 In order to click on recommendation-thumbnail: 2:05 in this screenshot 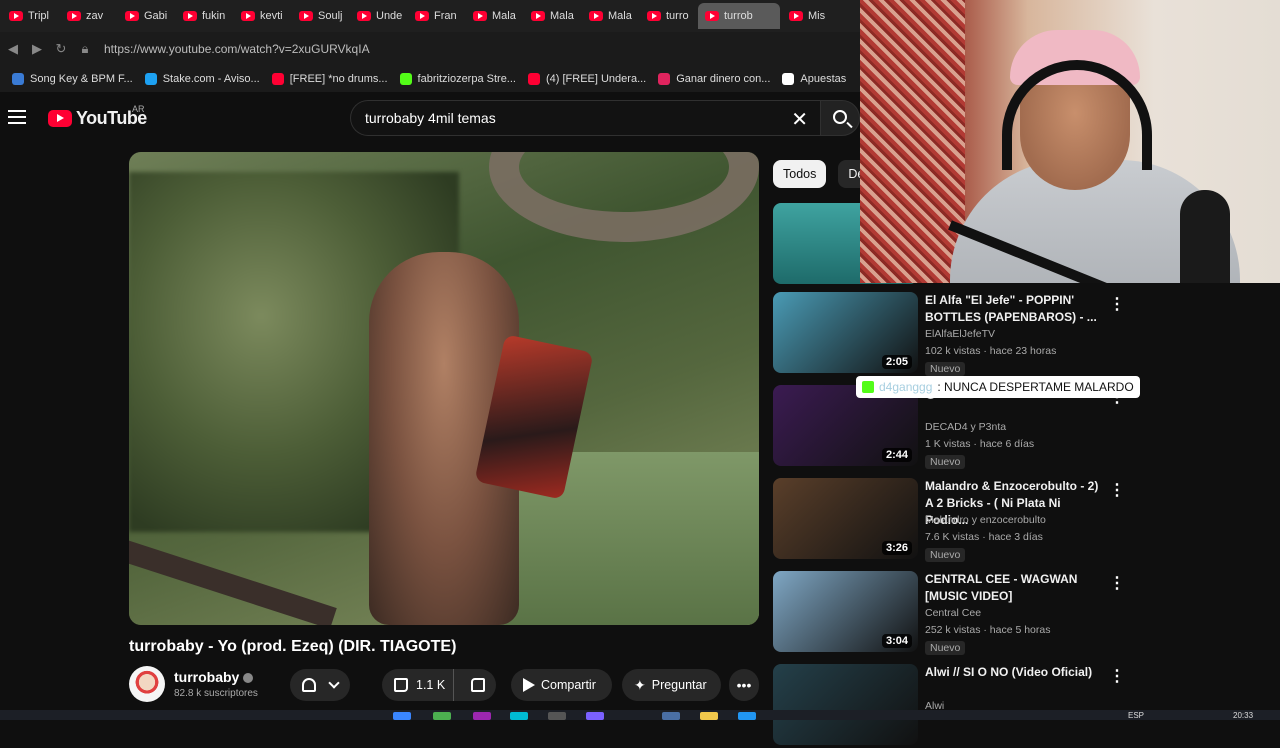, I will do `click(845, 332)`.